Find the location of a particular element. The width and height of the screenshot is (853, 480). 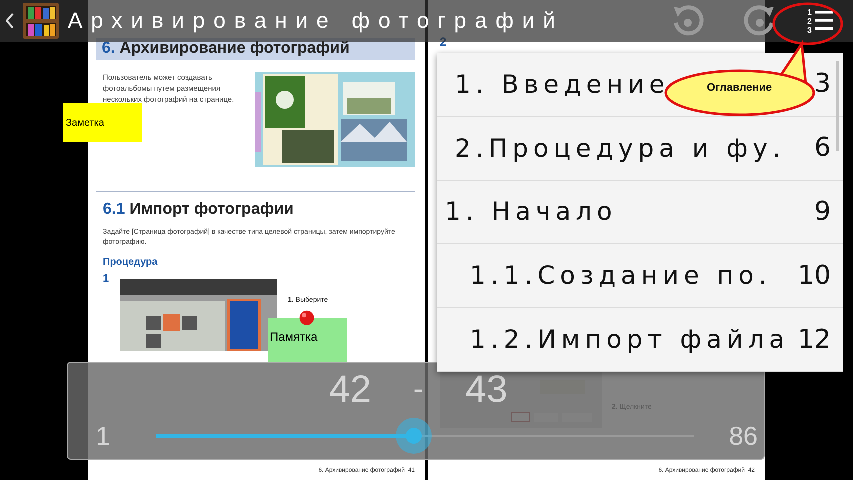

pin-icon is located at coordinates (307, 319).